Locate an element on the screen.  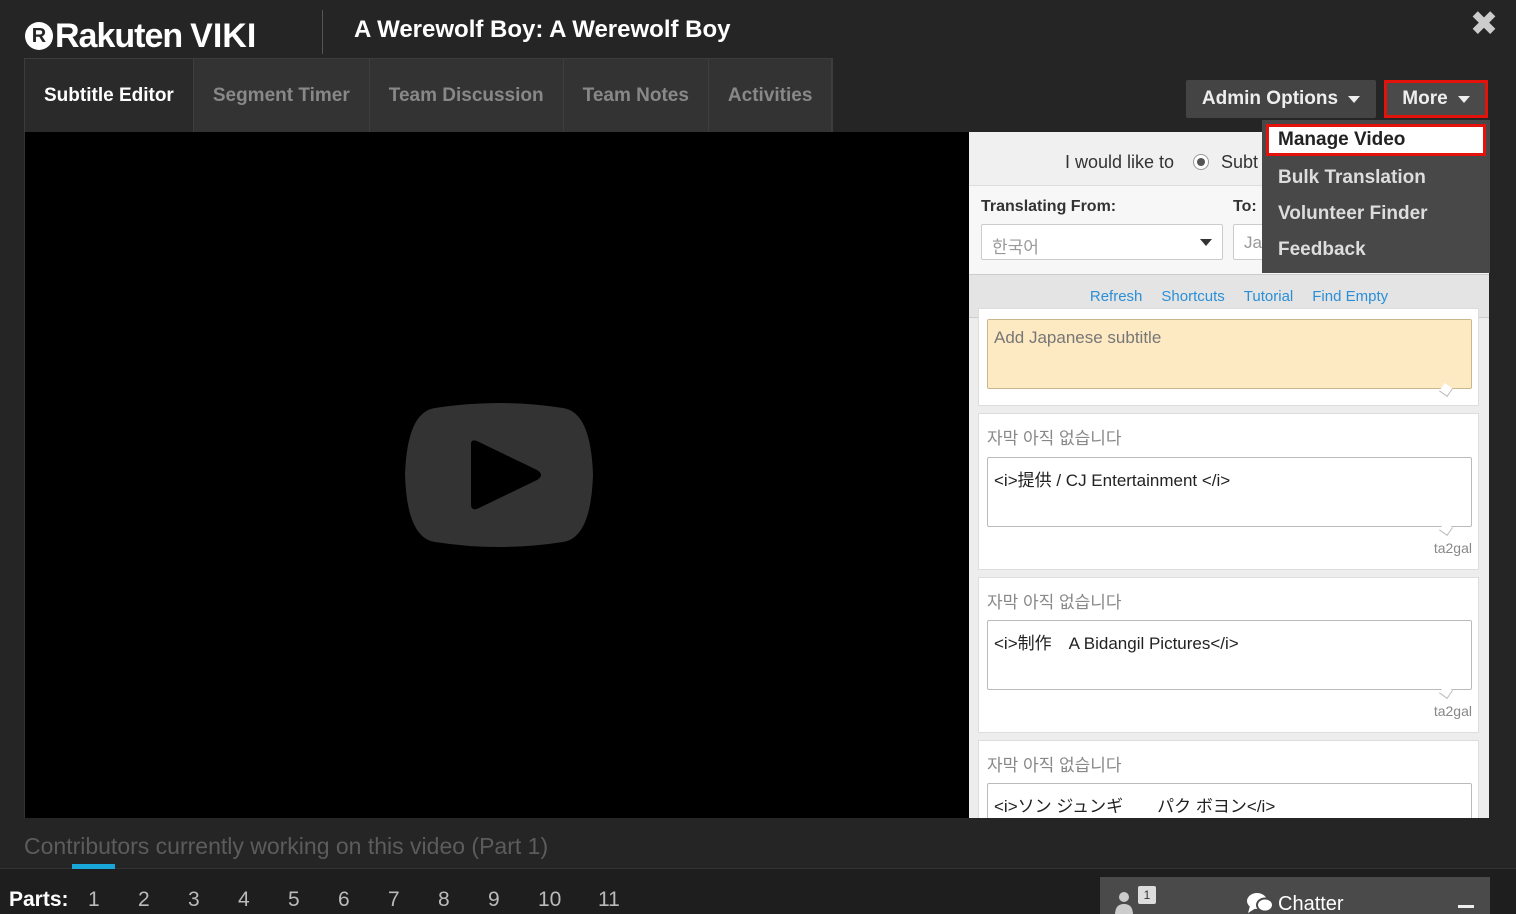
chatter-label: Chatter is located at coordinates (1311, 903).